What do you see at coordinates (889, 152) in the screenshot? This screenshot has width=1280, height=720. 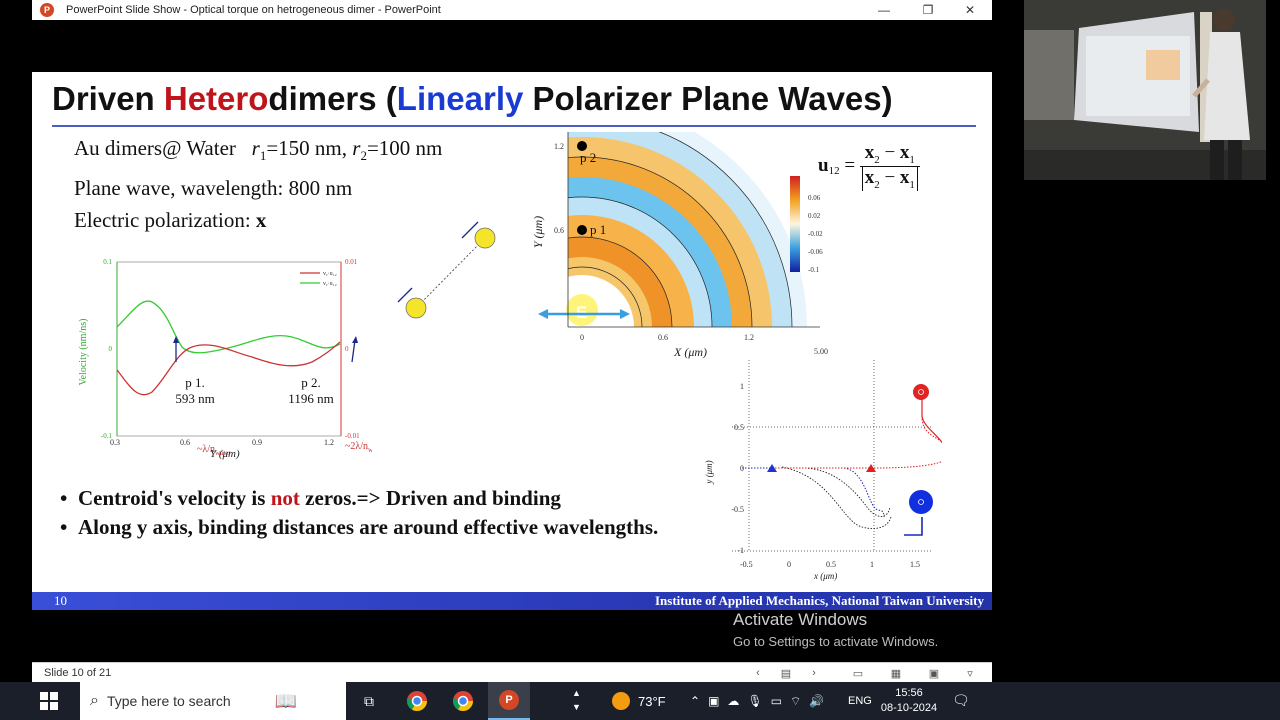 I see `eq-num-minus: −` at bounding box center [889, 152].